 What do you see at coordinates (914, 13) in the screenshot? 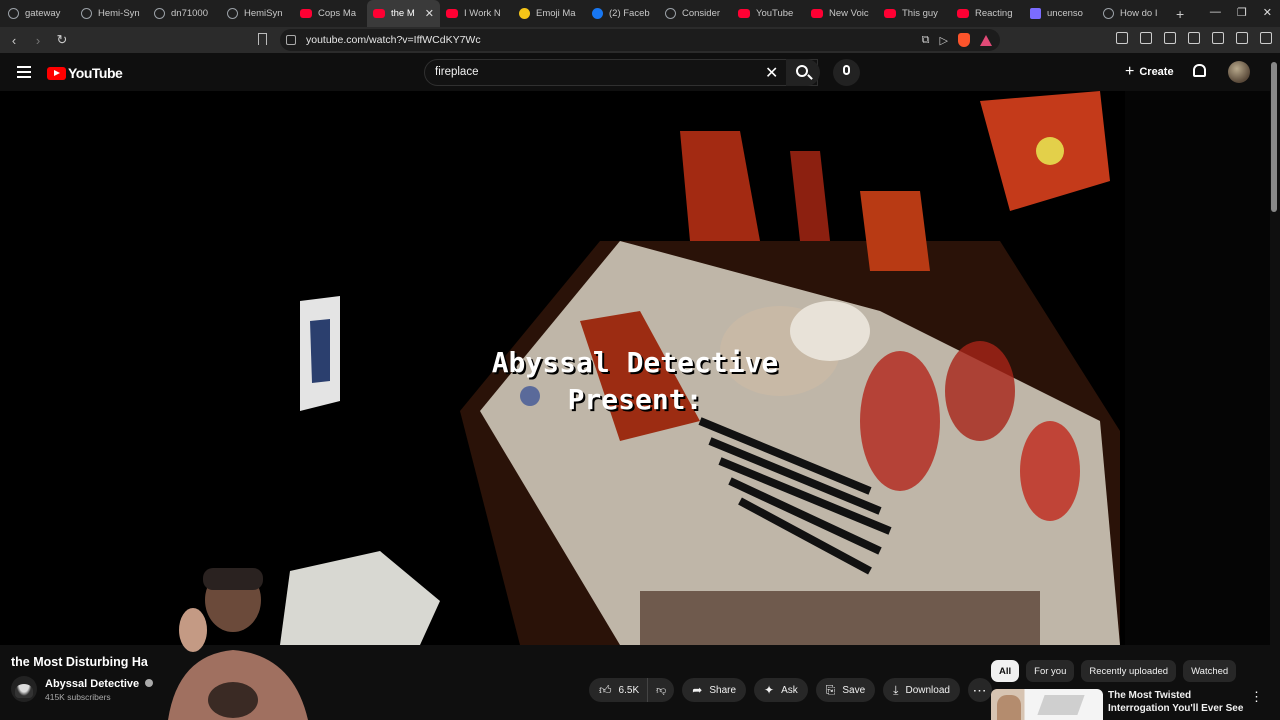
I see `browser-tab: This guy` at bounding box center [914, 13].